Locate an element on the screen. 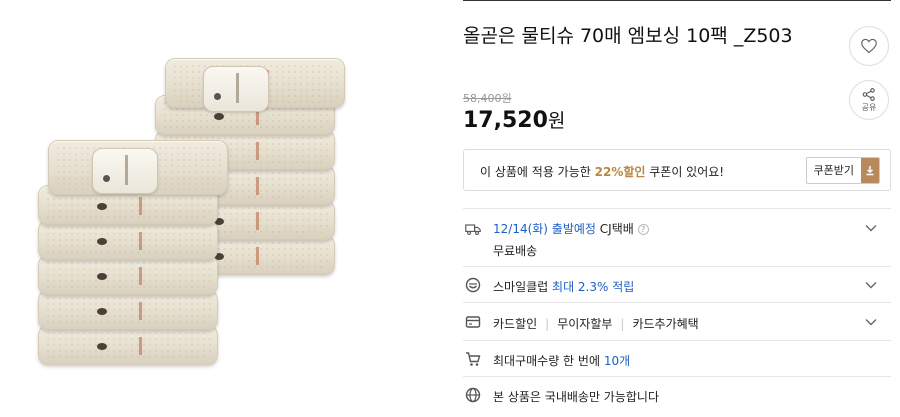 This screenshot has height=417, width=900. card-benefit-row: 카드할인 | 무이자할부 | 카드추가혜택 is located at coordinates (677, 321).